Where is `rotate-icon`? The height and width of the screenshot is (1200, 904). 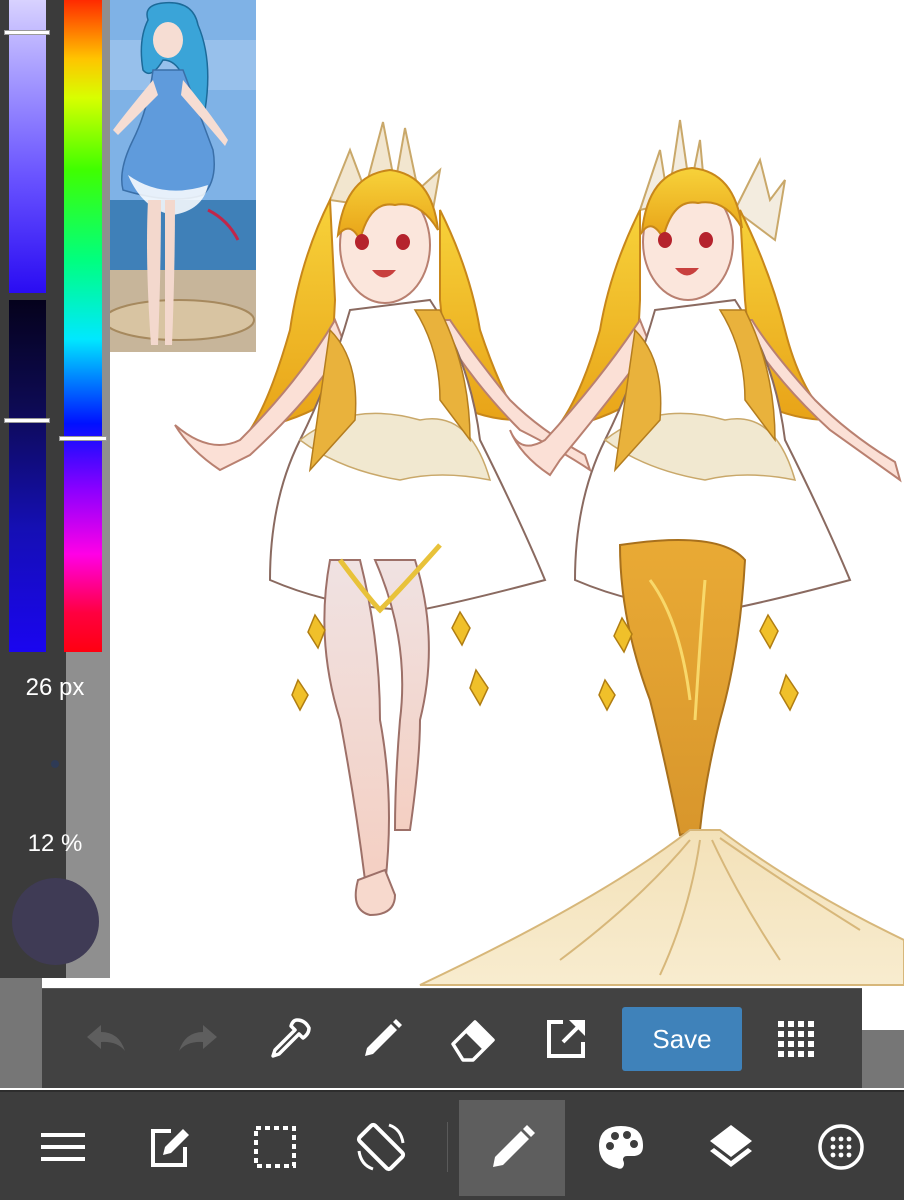 rotate-icon is located at coordinates (381, 1147).